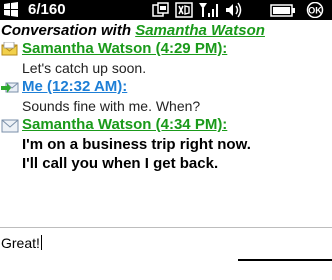  I want to click on message-body: I'll call you when I get back., so click(120, 163).